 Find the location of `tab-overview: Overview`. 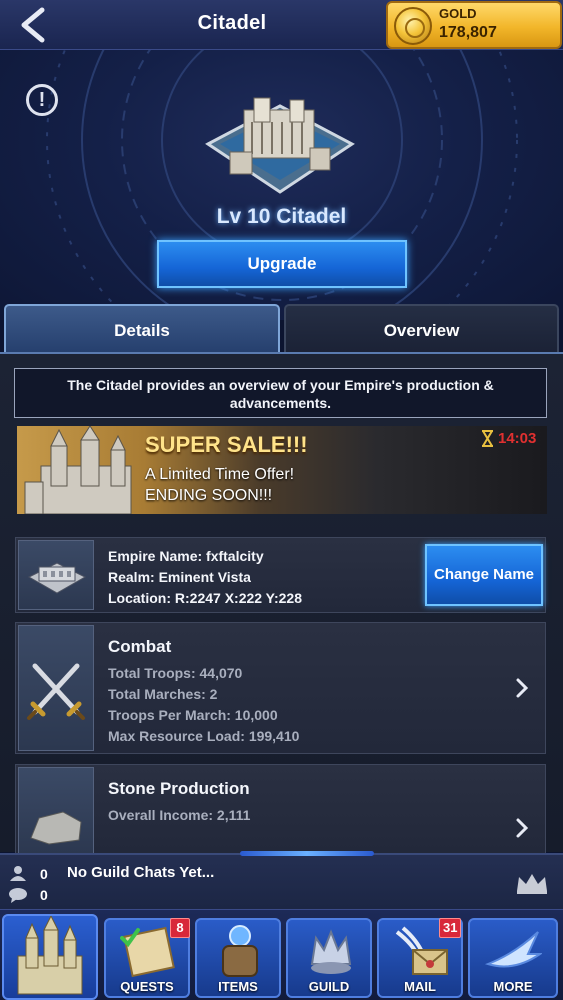

tab-overview: Overview is located at coordinates (421, 329).